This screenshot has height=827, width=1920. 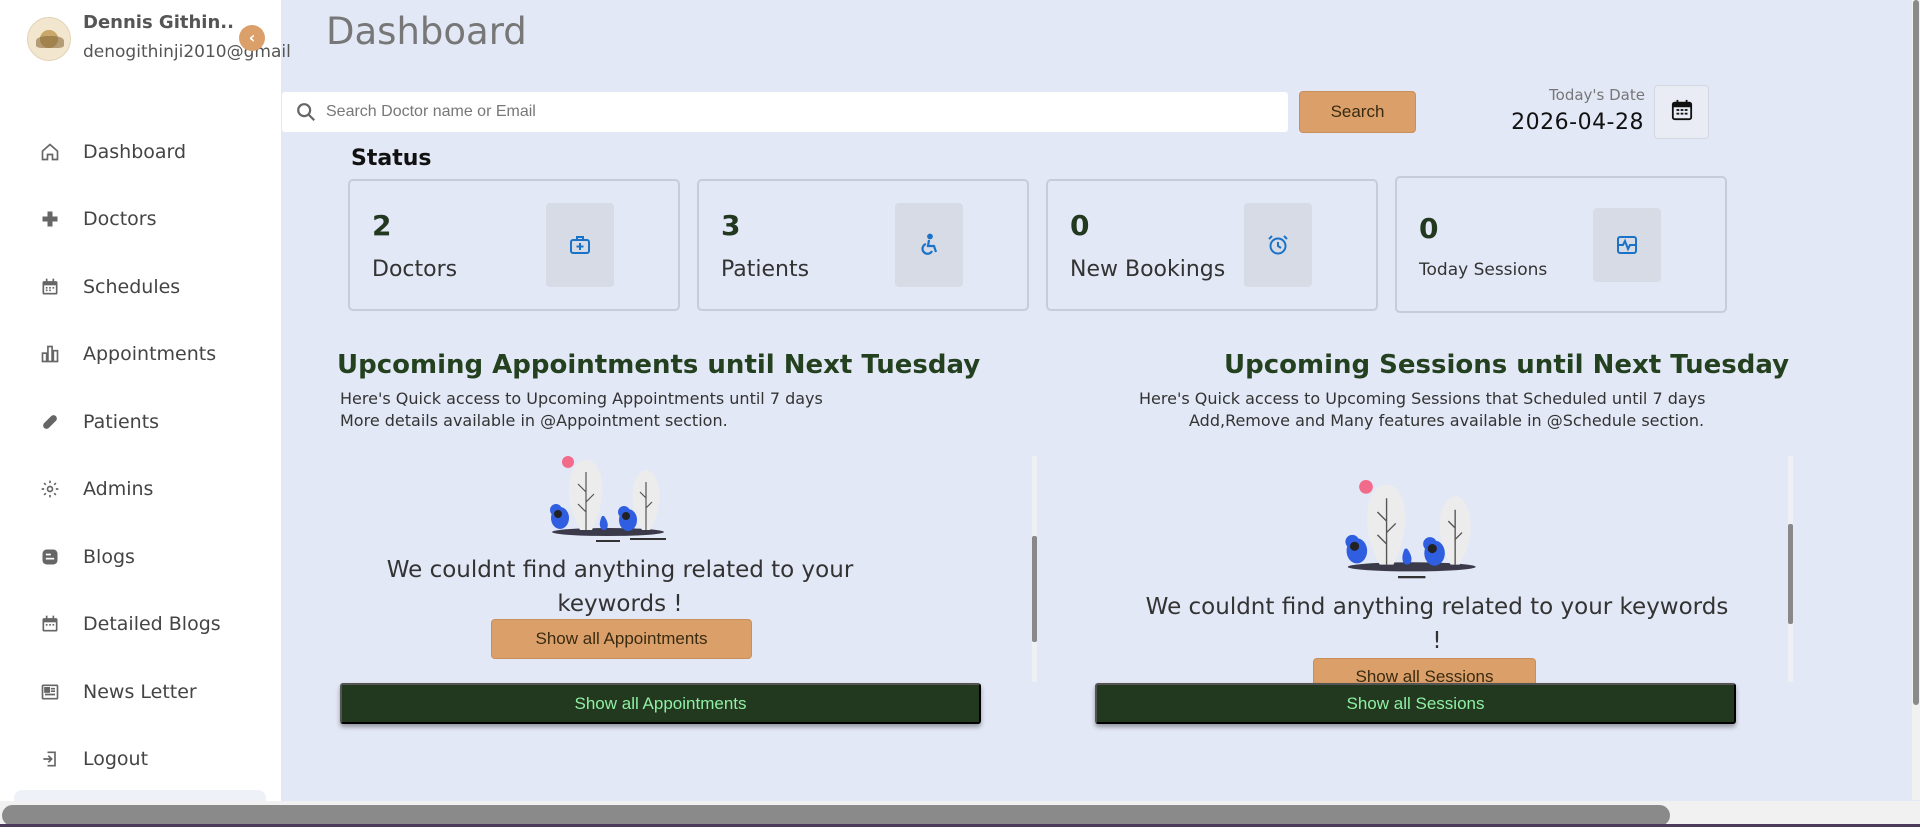 I want to click on search-button: Search, so click(x=1357, y=112).